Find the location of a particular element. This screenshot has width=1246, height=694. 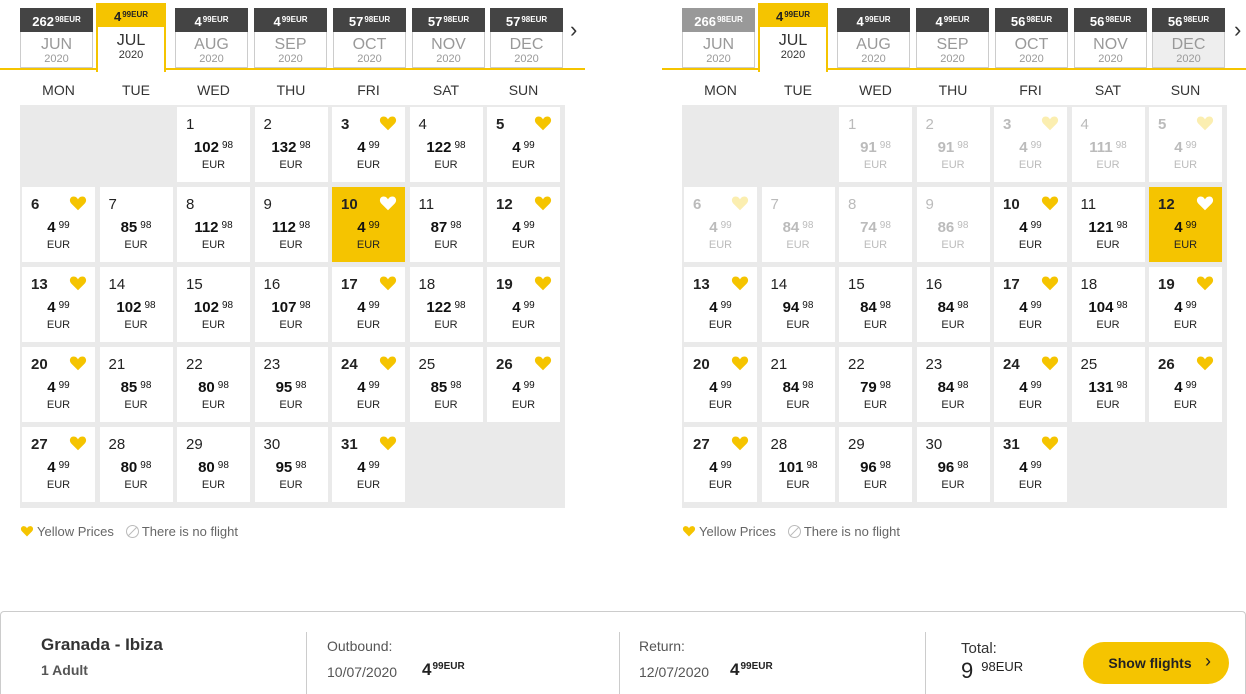

day-number: 7 is located at coordinates (774, 204).